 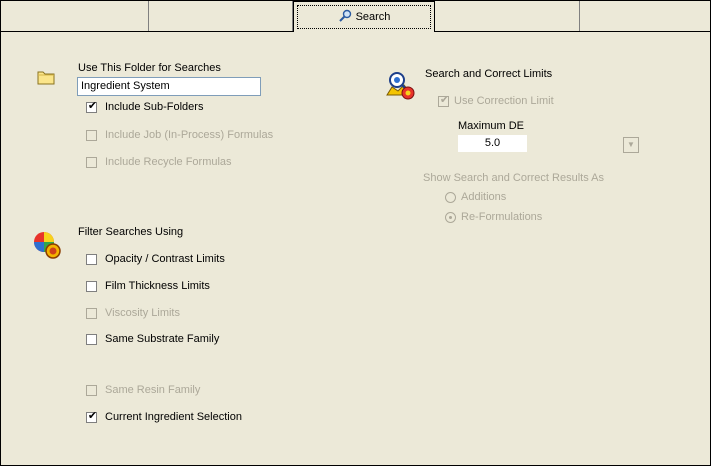 I want to click on reformulations-radio, so click(x=450, y=217).